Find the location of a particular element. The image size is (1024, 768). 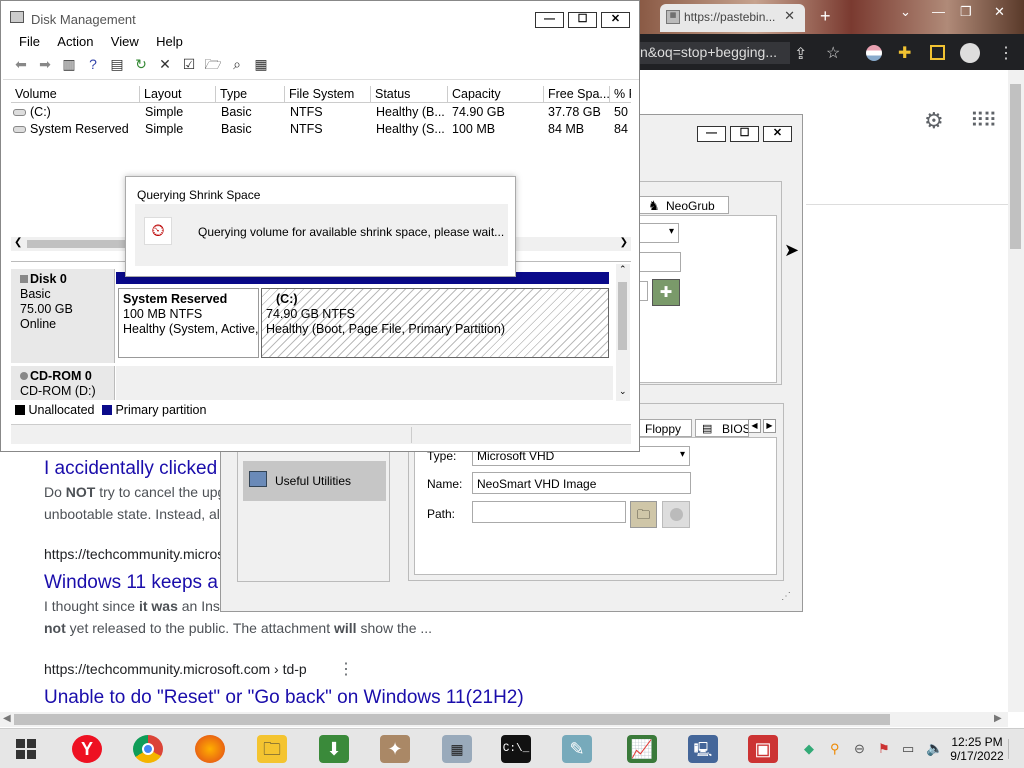

toolbox-icon: ▣ is located at coordinates (763, 749).